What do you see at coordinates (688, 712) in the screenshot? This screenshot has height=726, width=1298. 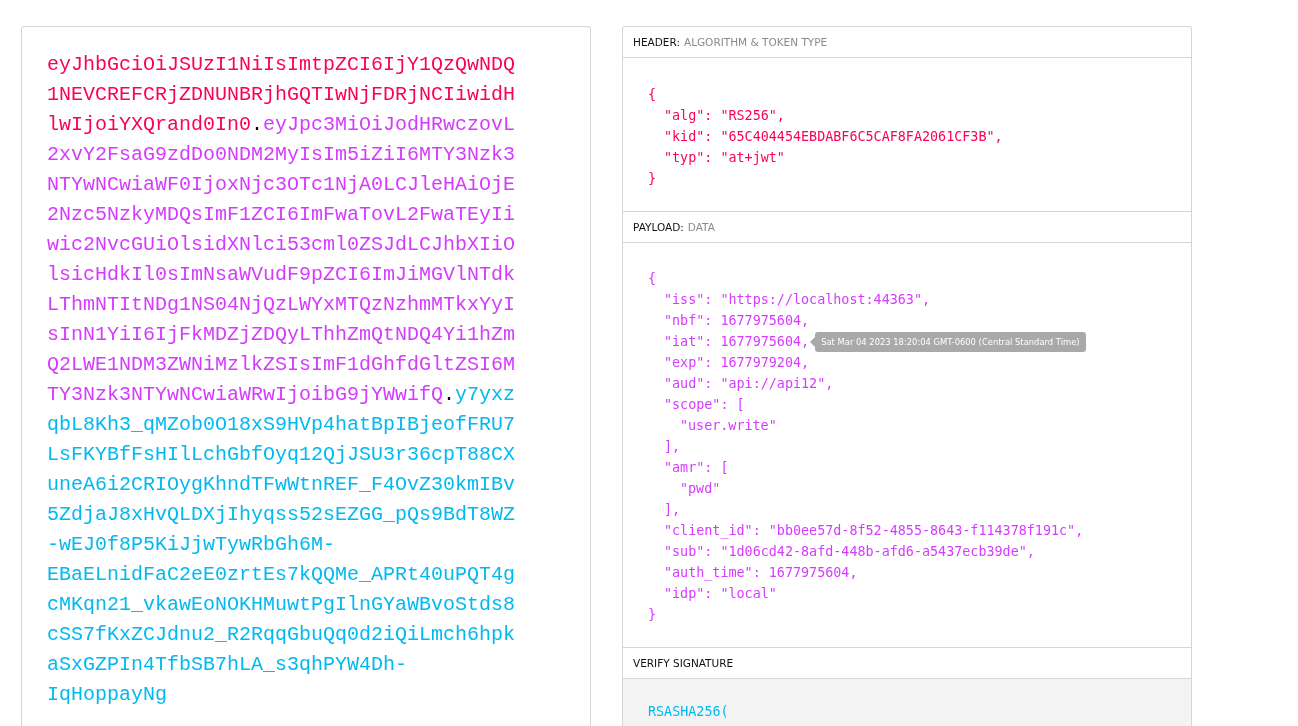 I see `code-line: RSASHA256(` at bounding box center [688, 712].